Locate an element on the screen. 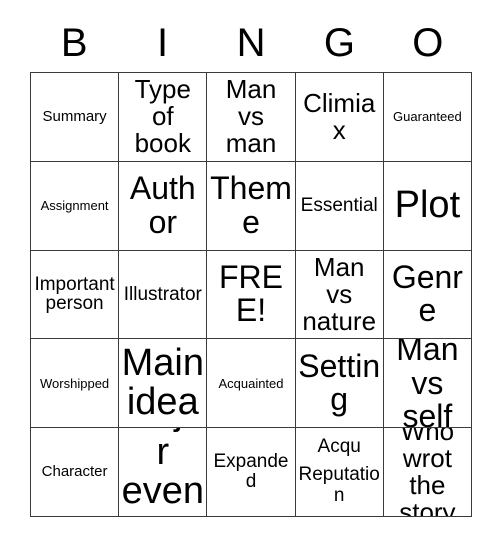 The width and height of the screenshot is (500, 544). bingo-cell-label: Major event is located at coordinates (162, 472).